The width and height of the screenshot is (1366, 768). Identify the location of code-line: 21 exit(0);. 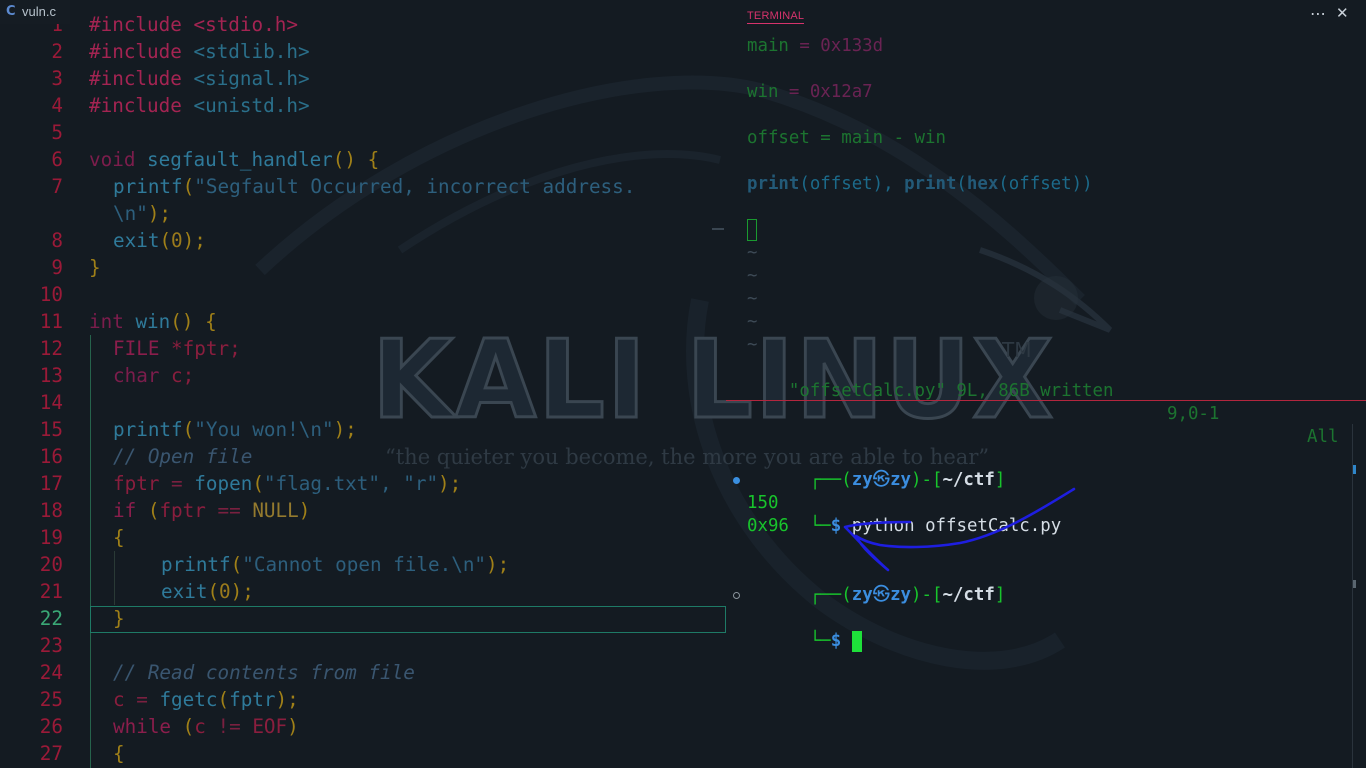
(363, 591).